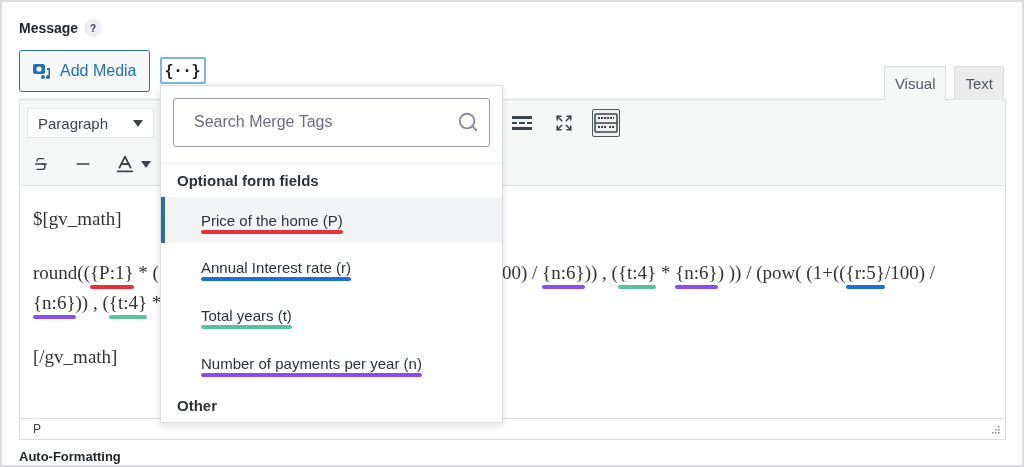 The width and height of the screenshot is (1024, 467). I want to click on code-text: round((, so click(61, 273).